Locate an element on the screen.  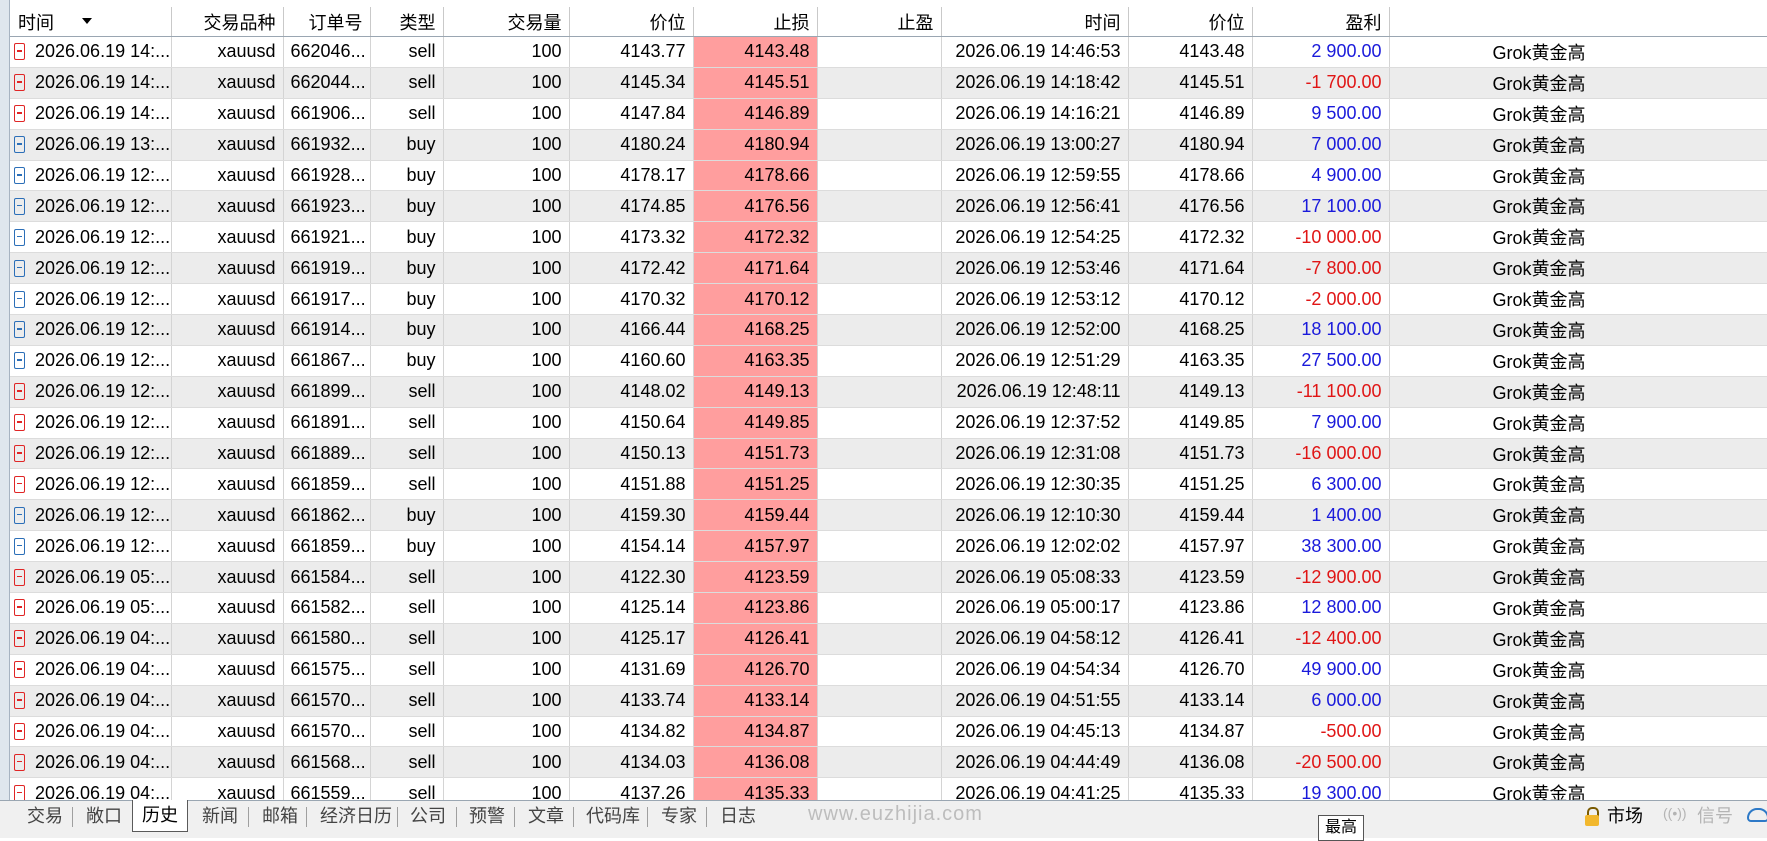
cell-stop-loss: 4123.86 is located at coordinates (755, 608).